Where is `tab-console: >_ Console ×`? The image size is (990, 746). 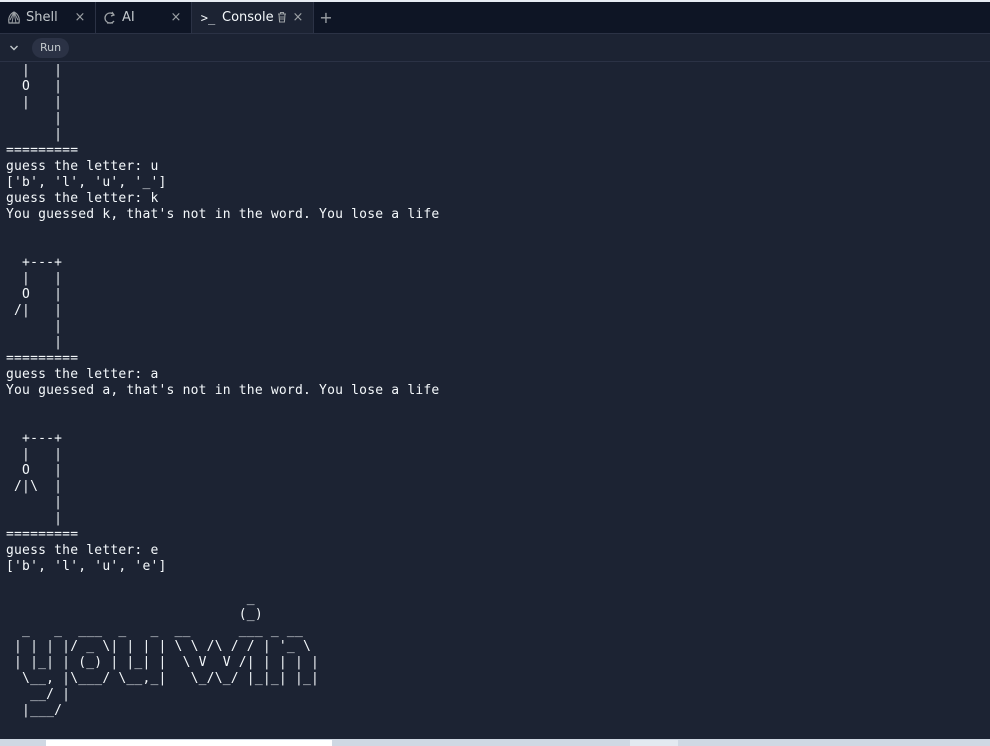
tab-console: >_ Console × is located at coordinates (253, 17).